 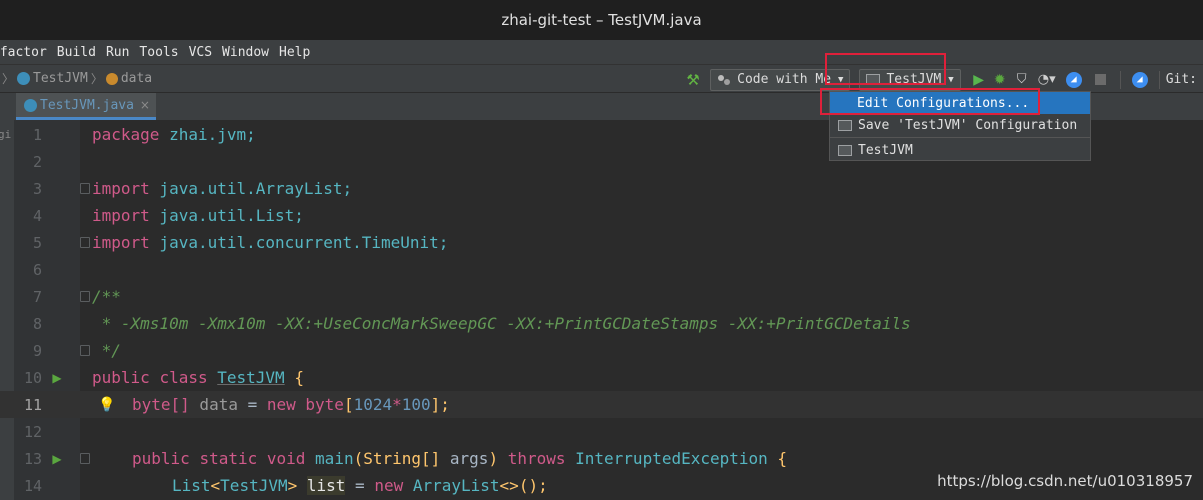 What do you see at coordinates (523, 485) in the screenshot?
I see `constructor-call: <>();` at bounding box center [523, 485].